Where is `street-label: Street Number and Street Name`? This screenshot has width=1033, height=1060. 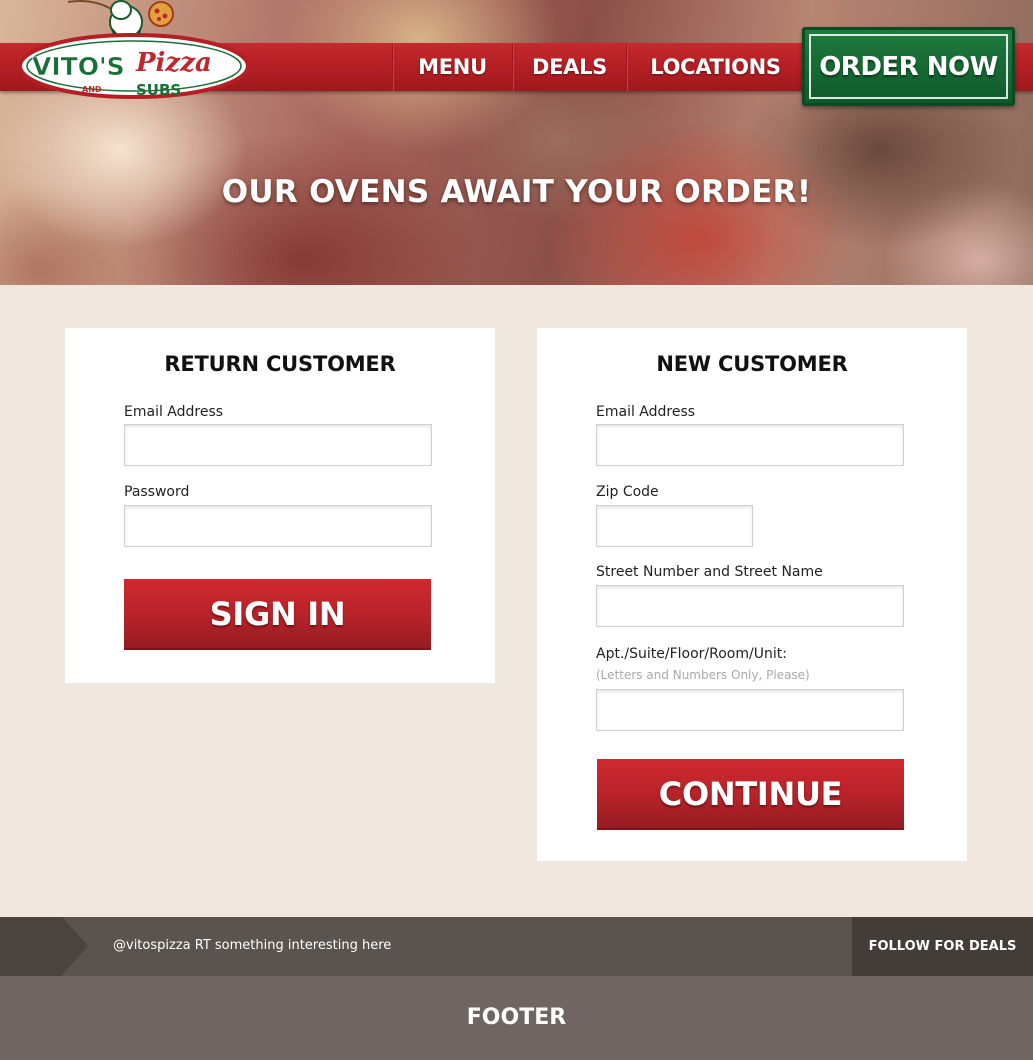 street-label: Street Number and Street Name is located at coordinates (709, 572).